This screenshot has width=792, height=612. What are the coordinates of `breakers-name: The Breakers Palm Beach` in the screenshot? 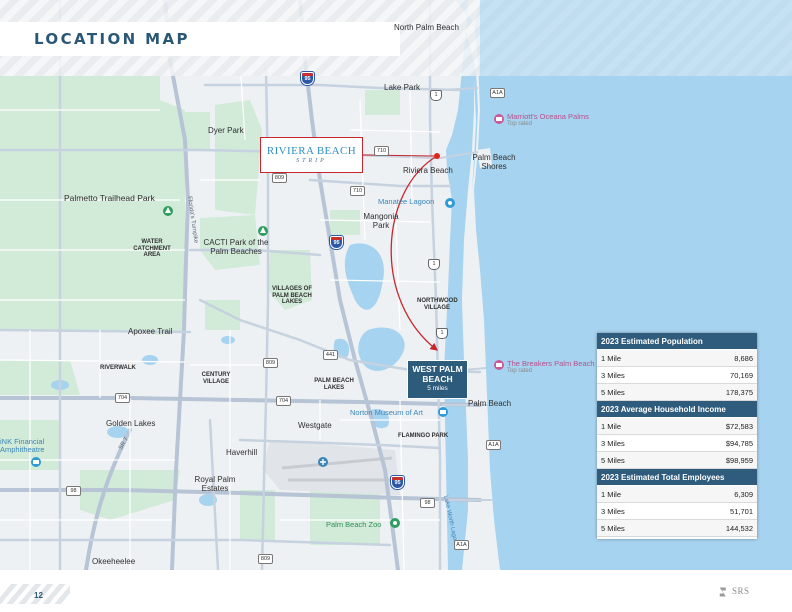 It's located at (551, 363).